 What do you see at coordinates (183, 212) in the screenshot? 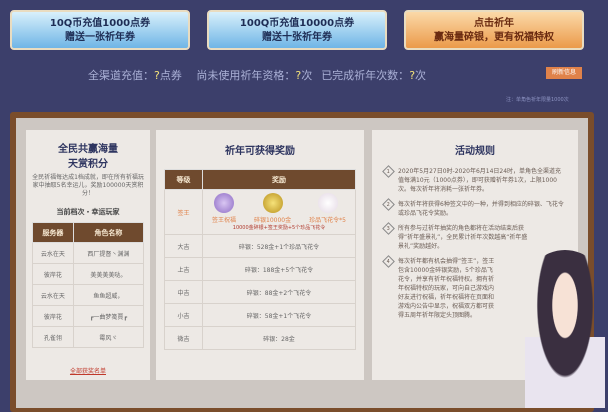
I see `level-cell: 签王` at bounding box center [183, 212].